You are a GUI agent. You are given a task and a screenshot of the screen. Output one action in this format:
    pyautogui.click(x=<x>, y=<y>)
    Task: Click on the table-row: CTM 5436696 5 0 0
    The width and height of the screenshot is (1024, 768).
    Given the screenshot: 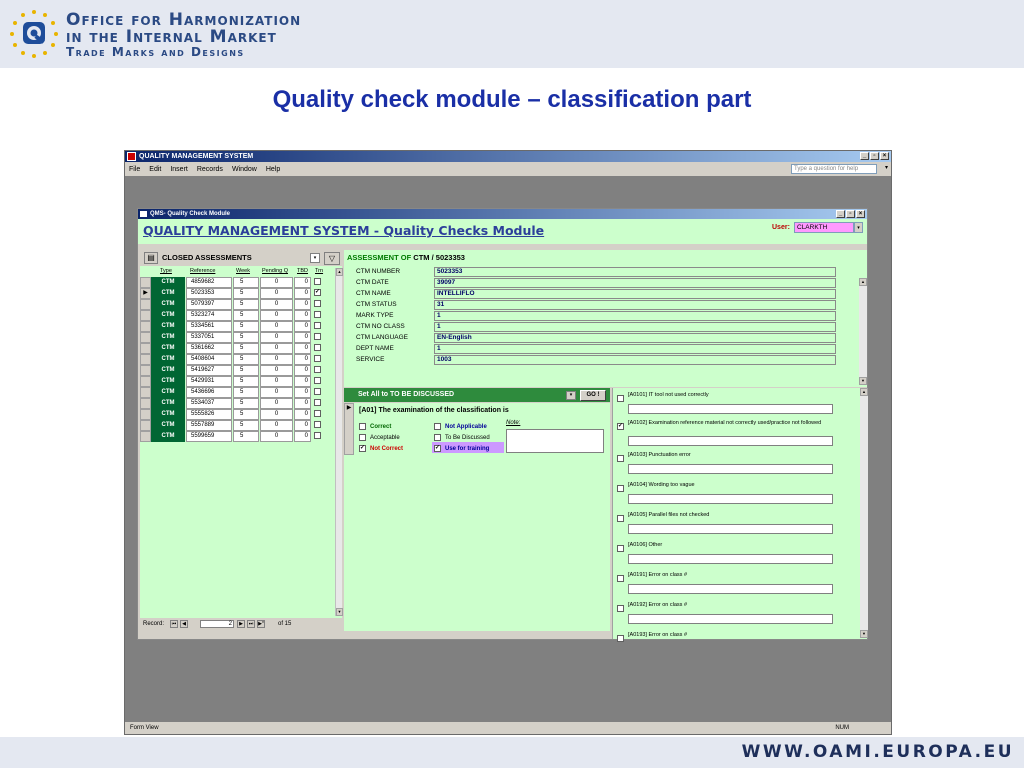 What is the action you would take?
    pyautogui.click(x=238, y=392)
    